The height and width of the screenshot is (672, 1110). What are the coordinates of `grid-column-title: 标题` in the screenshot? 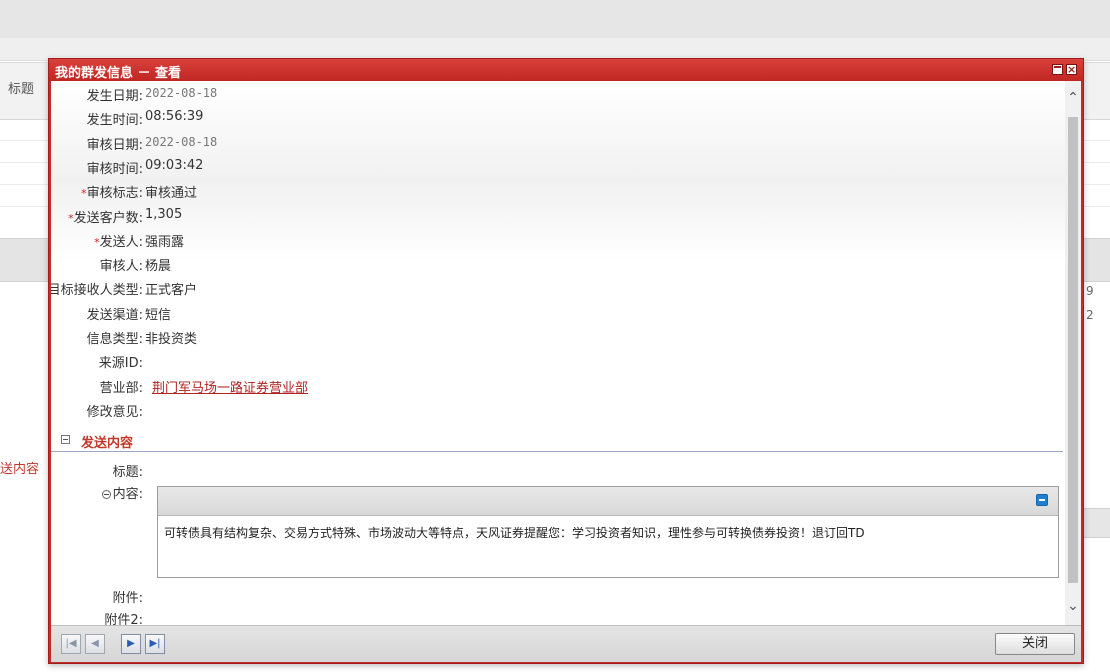 It's located at (21, 87).